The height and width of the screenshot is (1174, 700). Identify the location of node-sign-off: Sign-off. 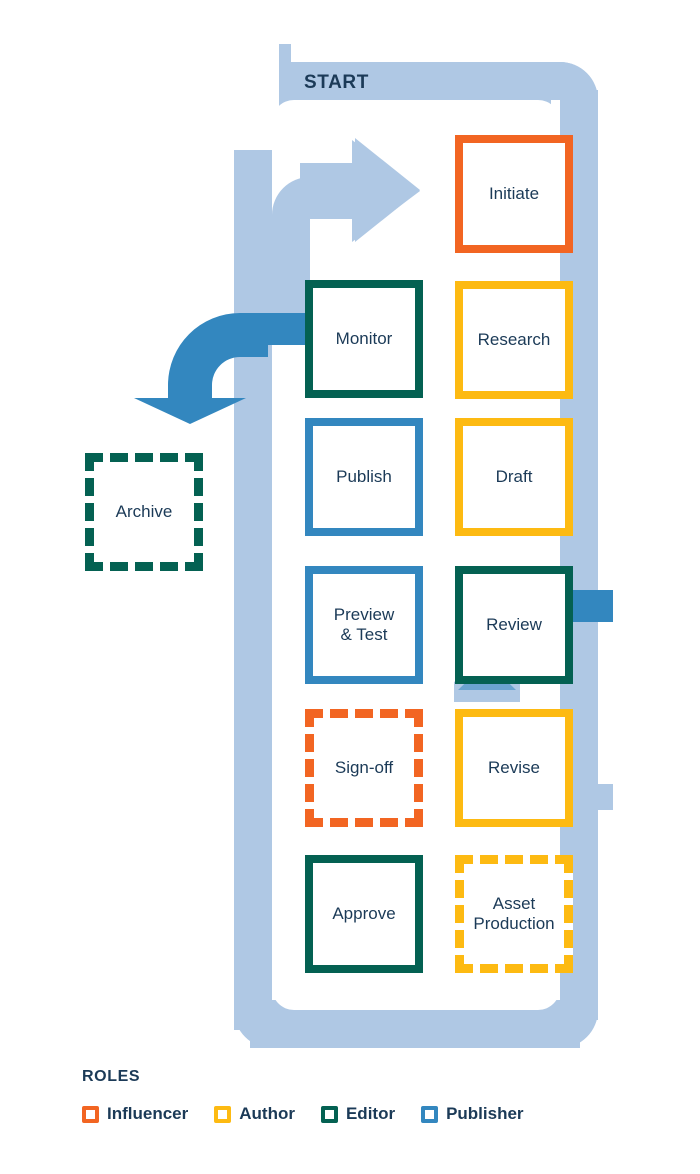
(364, 768).